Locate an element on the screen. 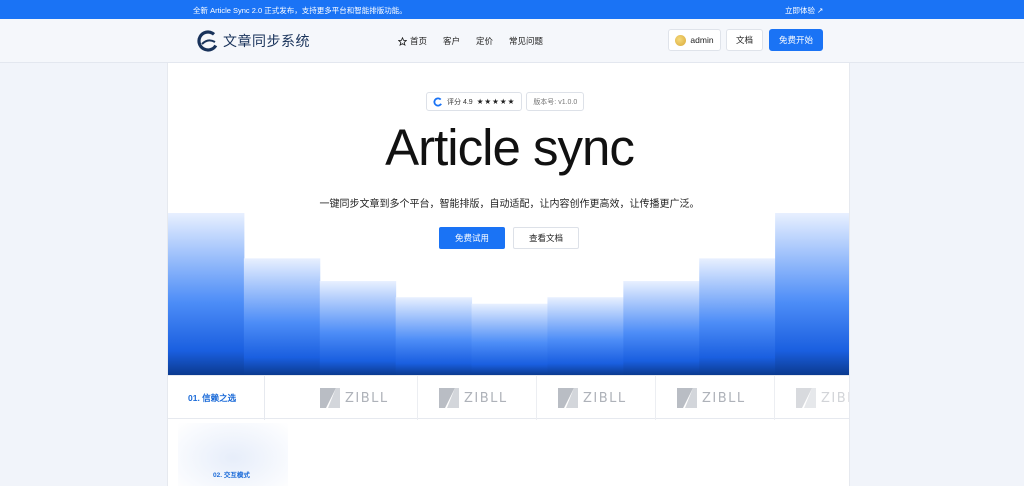  hero-title: Article sync is located at coordinates (510, 147).